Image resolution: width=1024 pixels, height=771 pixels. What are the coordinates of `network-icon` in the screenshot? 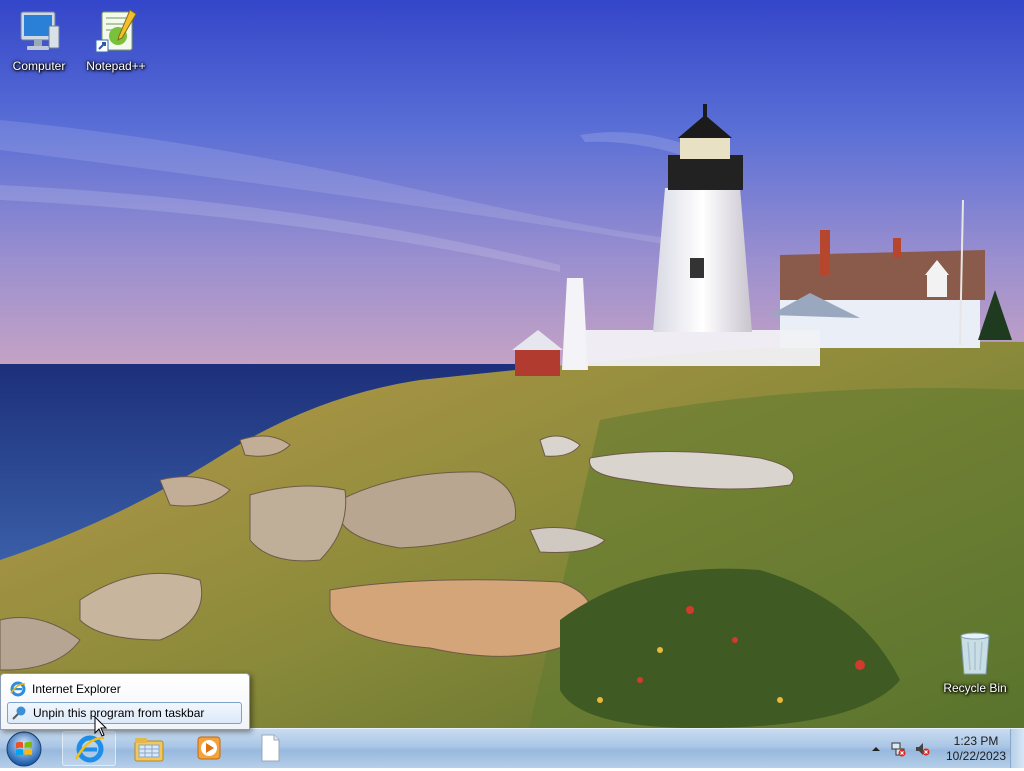 It's located at (898, 749).